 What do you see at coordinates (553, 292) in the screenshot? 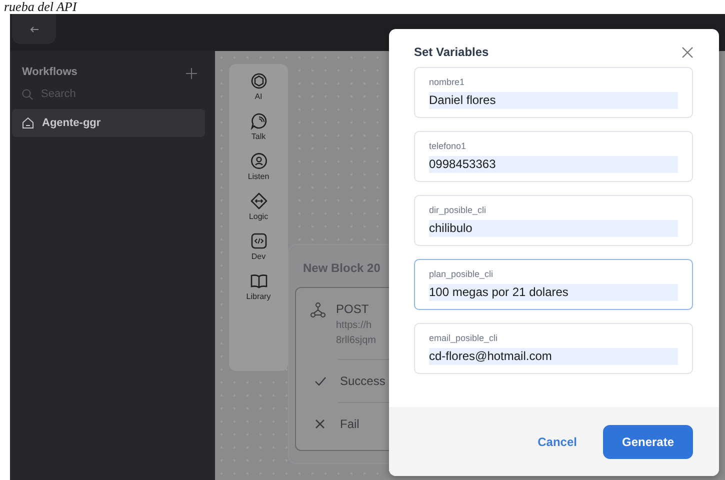
I see `input-field: 100 megas por 21 dolares` at bounding box center [553, 292].